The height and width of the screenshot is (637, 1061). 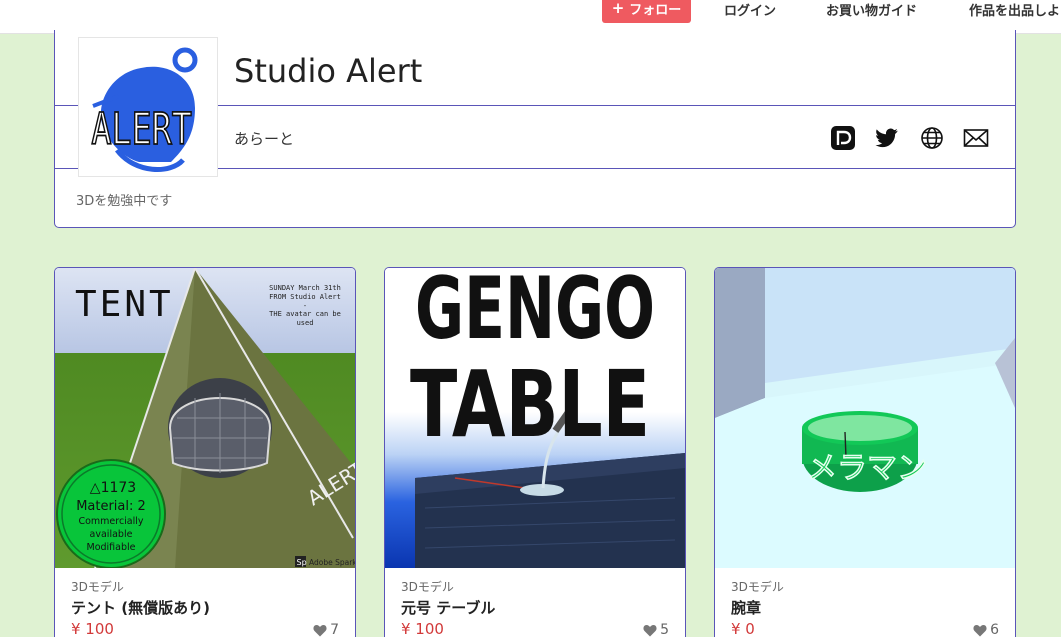 What do you see at coordinates (305, 323) in the screenshot?
I see `note-line: used` at bounding box center [305, 323].